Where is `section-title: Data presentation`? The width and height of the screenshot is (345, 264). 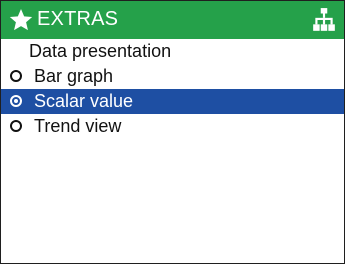 section-title: Data presentation is located at coordinates (100, 51).